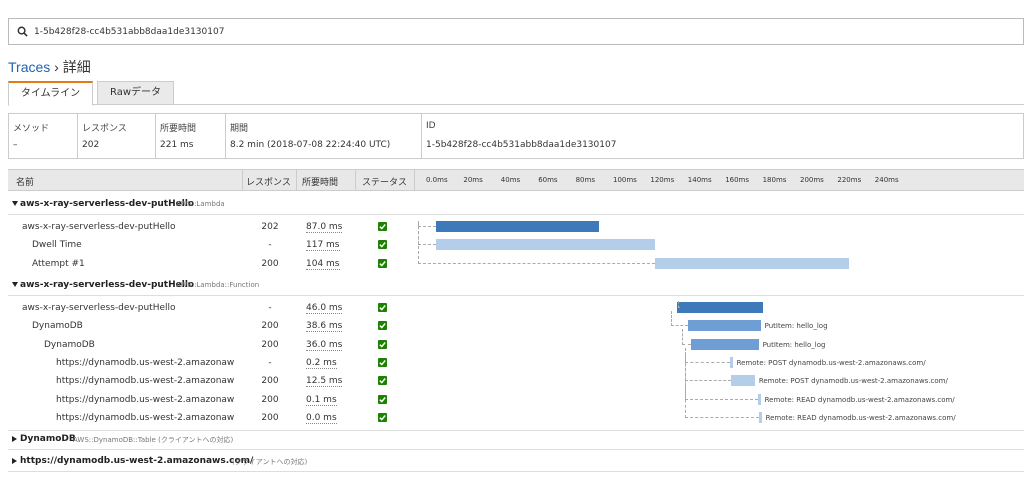 This screenshot has height=487, width=1024. I want to click on breadcrumb-current: 詳細, so click(76, 67).